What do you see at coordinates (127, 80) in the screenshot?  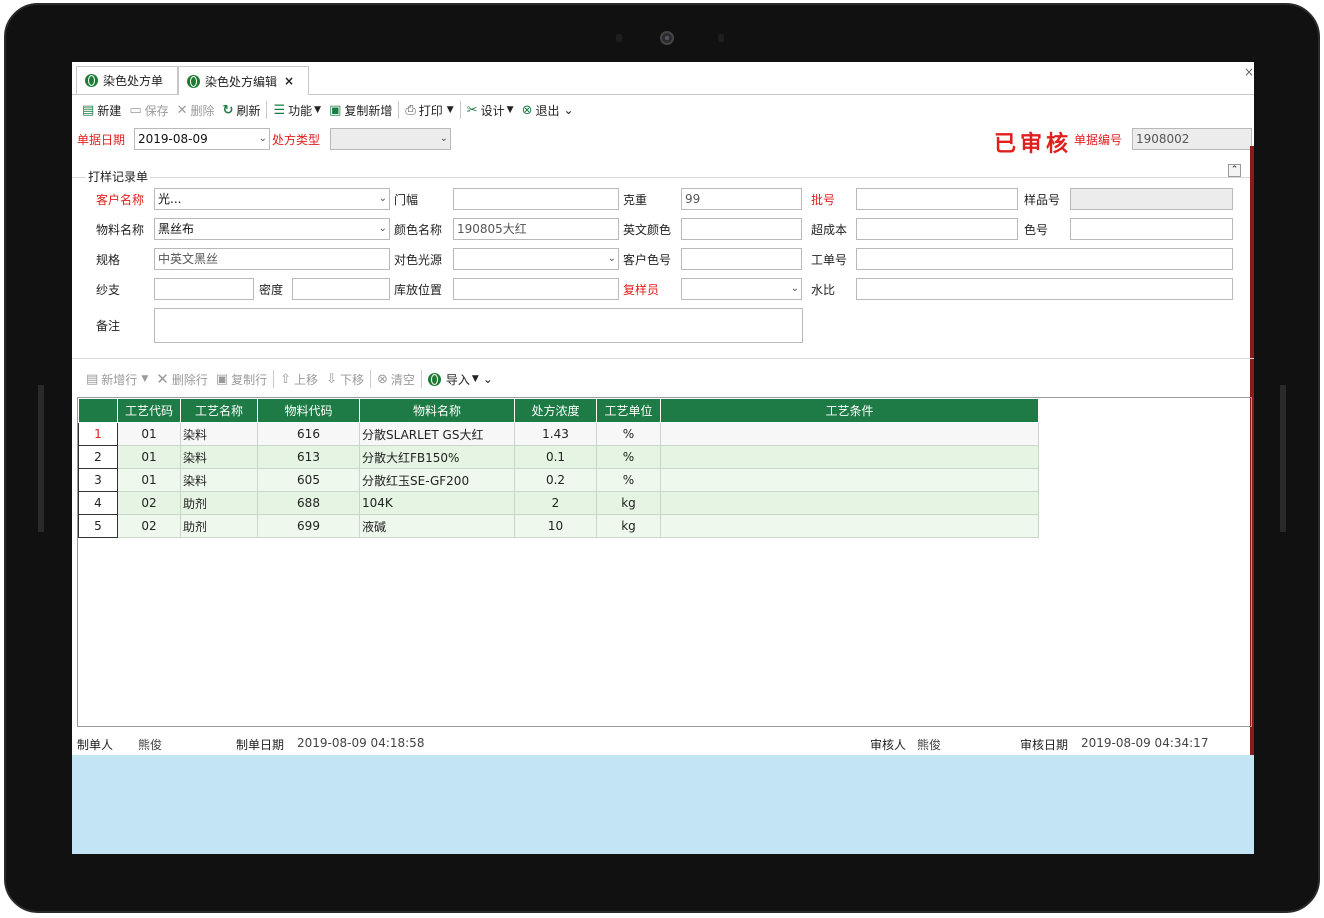 I see `tab-prescription-list: 染色处方单` at bounding box center [127, 80].